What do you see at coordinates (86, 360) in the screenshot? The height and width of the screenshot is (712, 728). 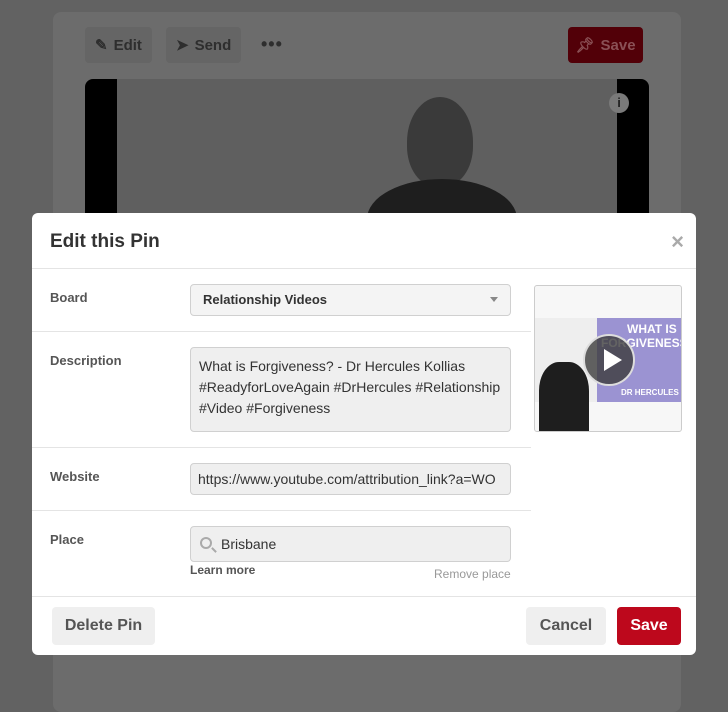 I see `description-label: Description` at bounding box center [86, 360].